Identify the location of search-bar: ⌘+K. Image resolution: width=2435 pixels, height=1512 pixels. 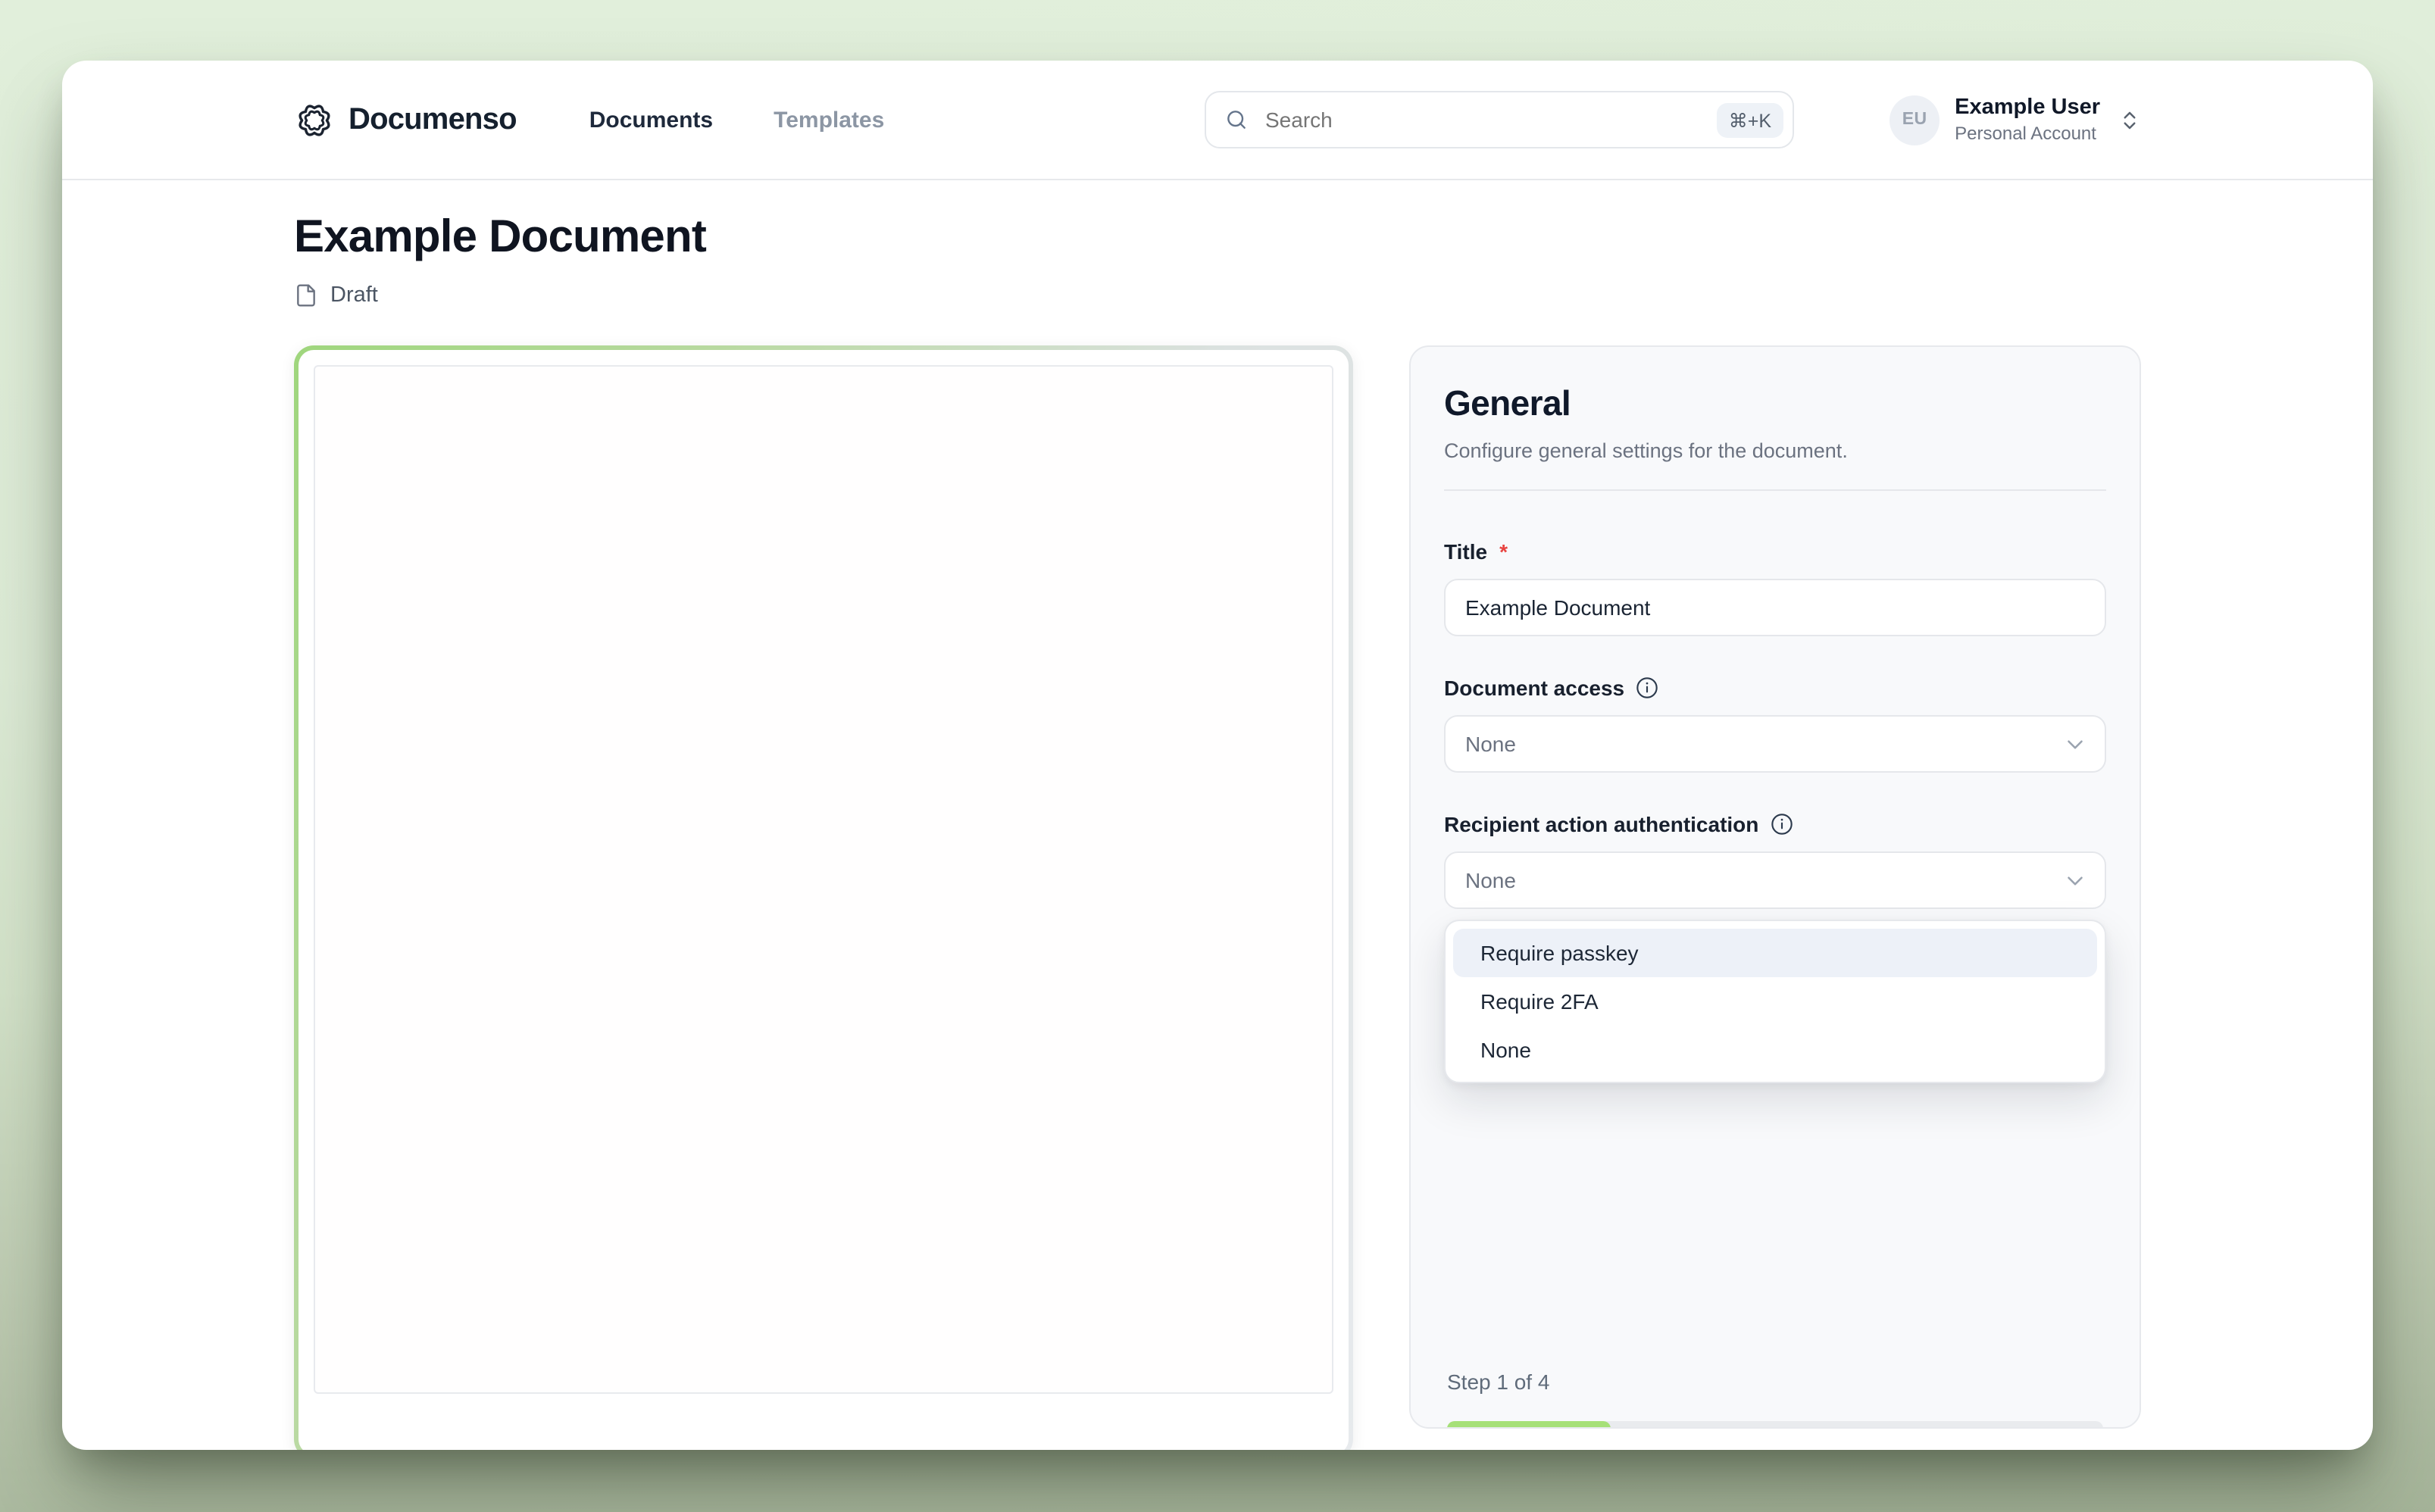
(1499, 119).